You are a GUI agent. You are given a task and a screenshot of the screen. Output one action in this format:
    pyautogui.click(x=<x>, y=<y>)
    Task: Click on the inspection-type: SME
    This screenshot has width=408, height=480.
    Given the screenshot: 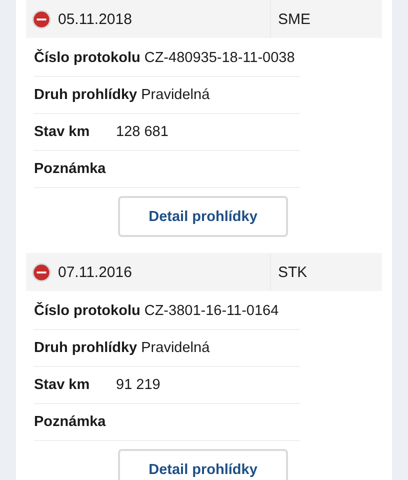 What is the action you would take?
    pyautogui.click(x=294, y=19)
    